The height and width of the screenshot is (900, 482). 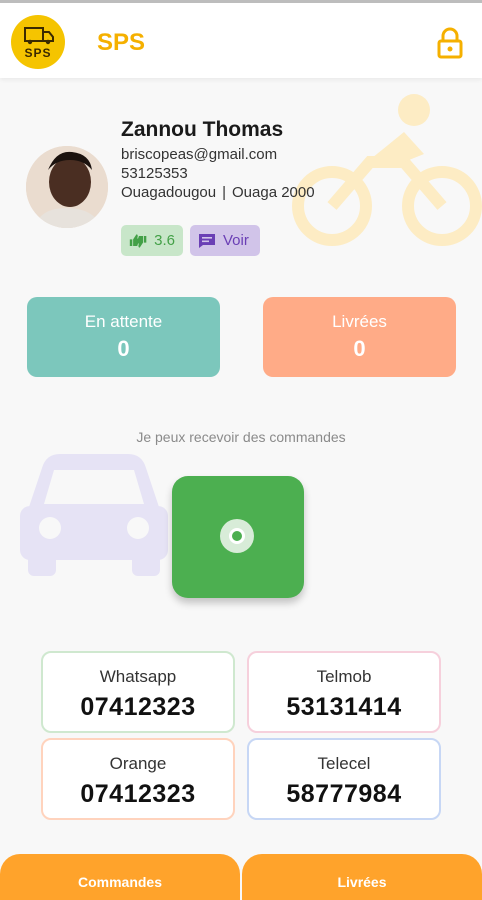 What do you see at coordinates (152, 240) in the screenshot?
I see `rating-badge: 3.6` at bounding box center [152, 240].